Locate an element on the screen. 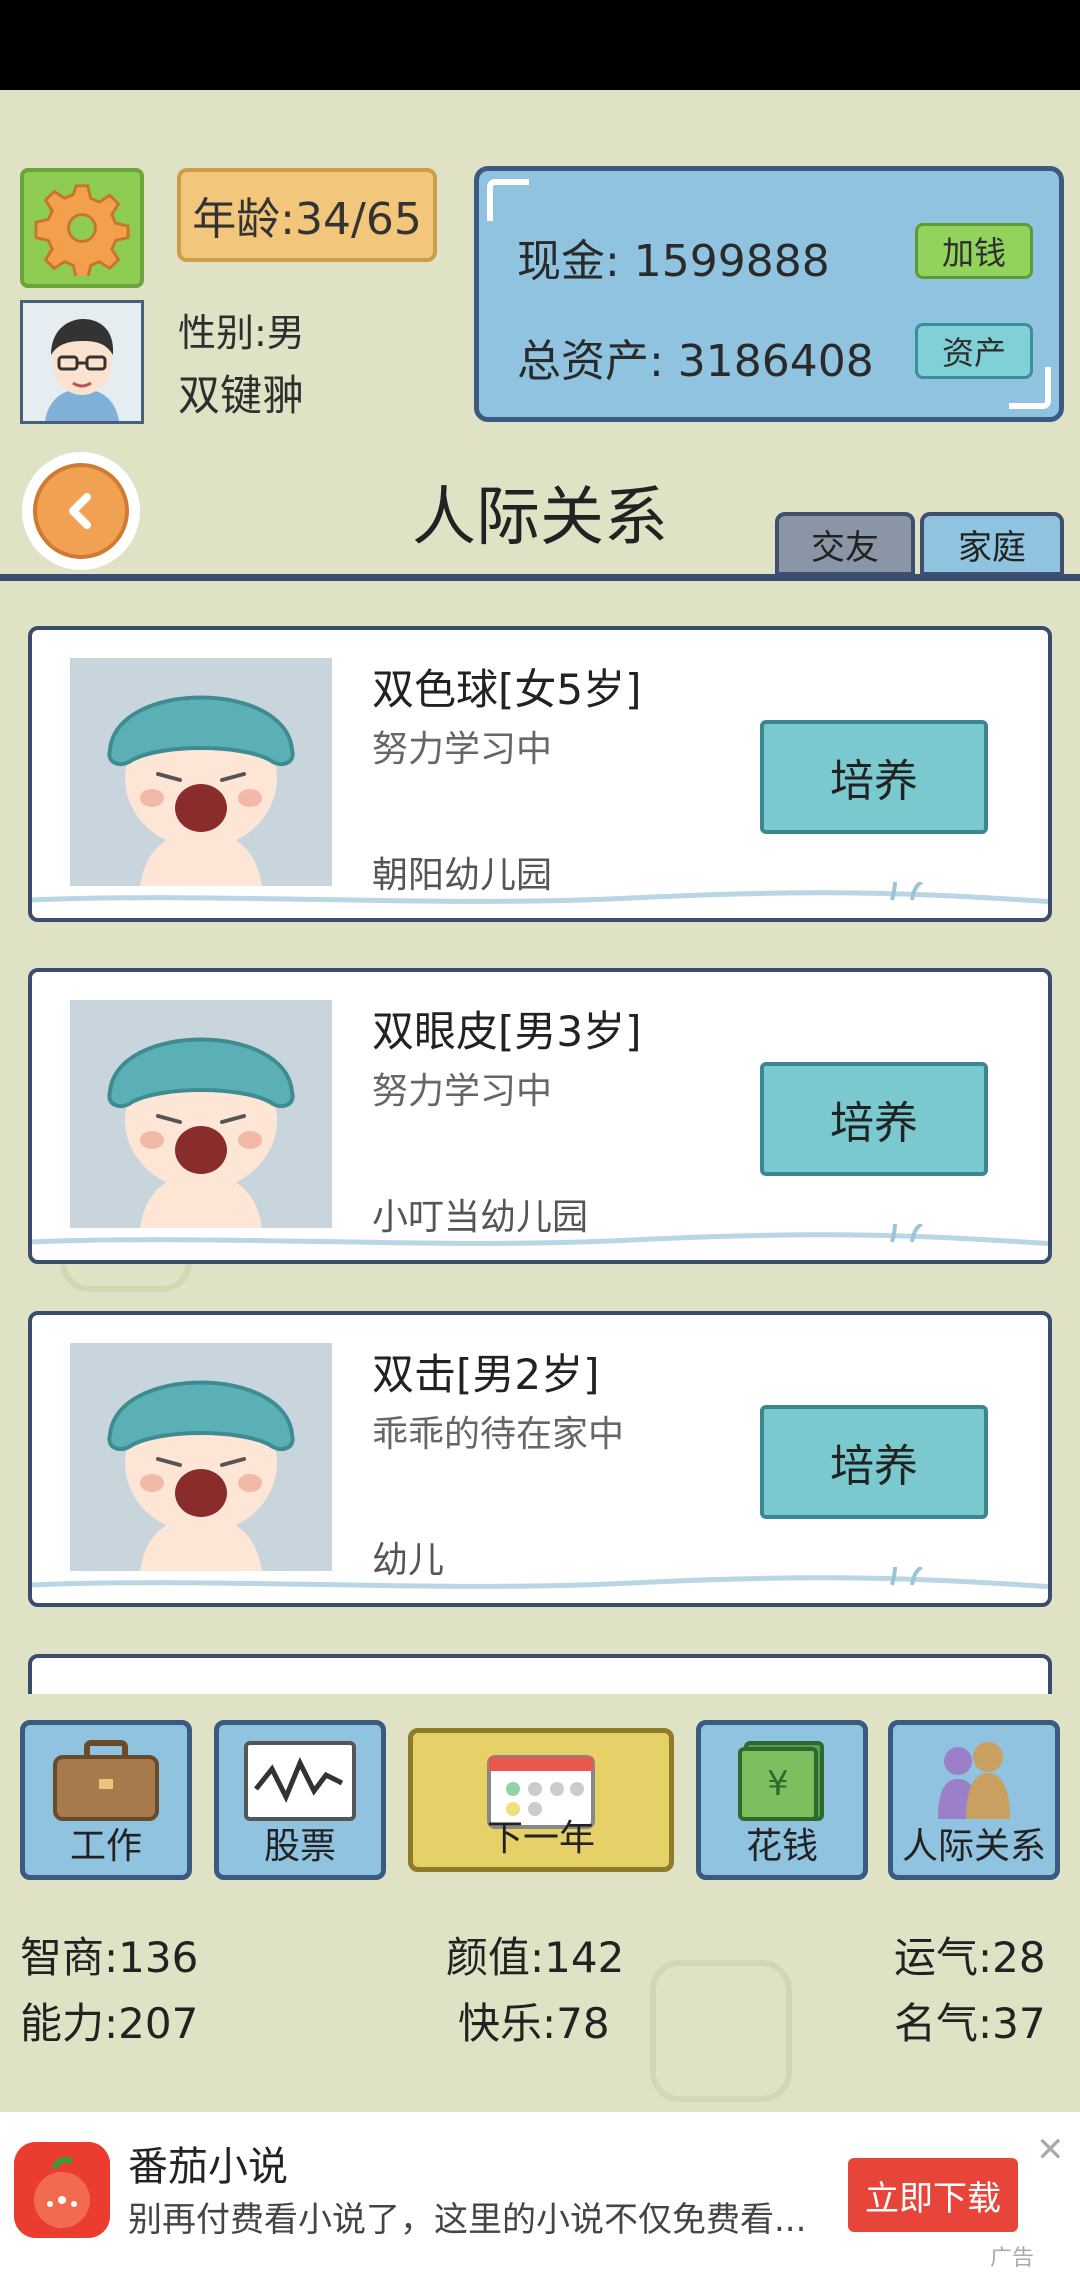  child-card-partial is located at coordinates (540, 1674).